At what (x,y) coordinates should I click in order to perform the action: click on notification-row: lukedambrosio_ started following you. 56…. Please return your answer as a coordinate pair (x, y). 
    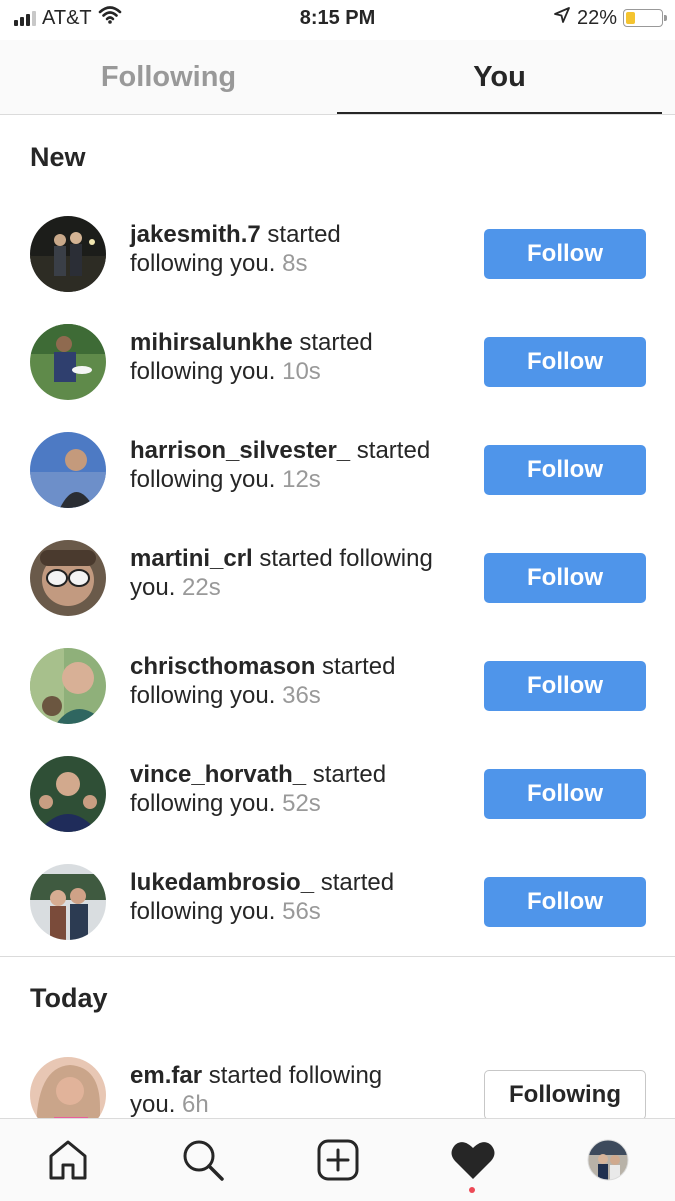
    Looking at the image, I should click on (337, 902).